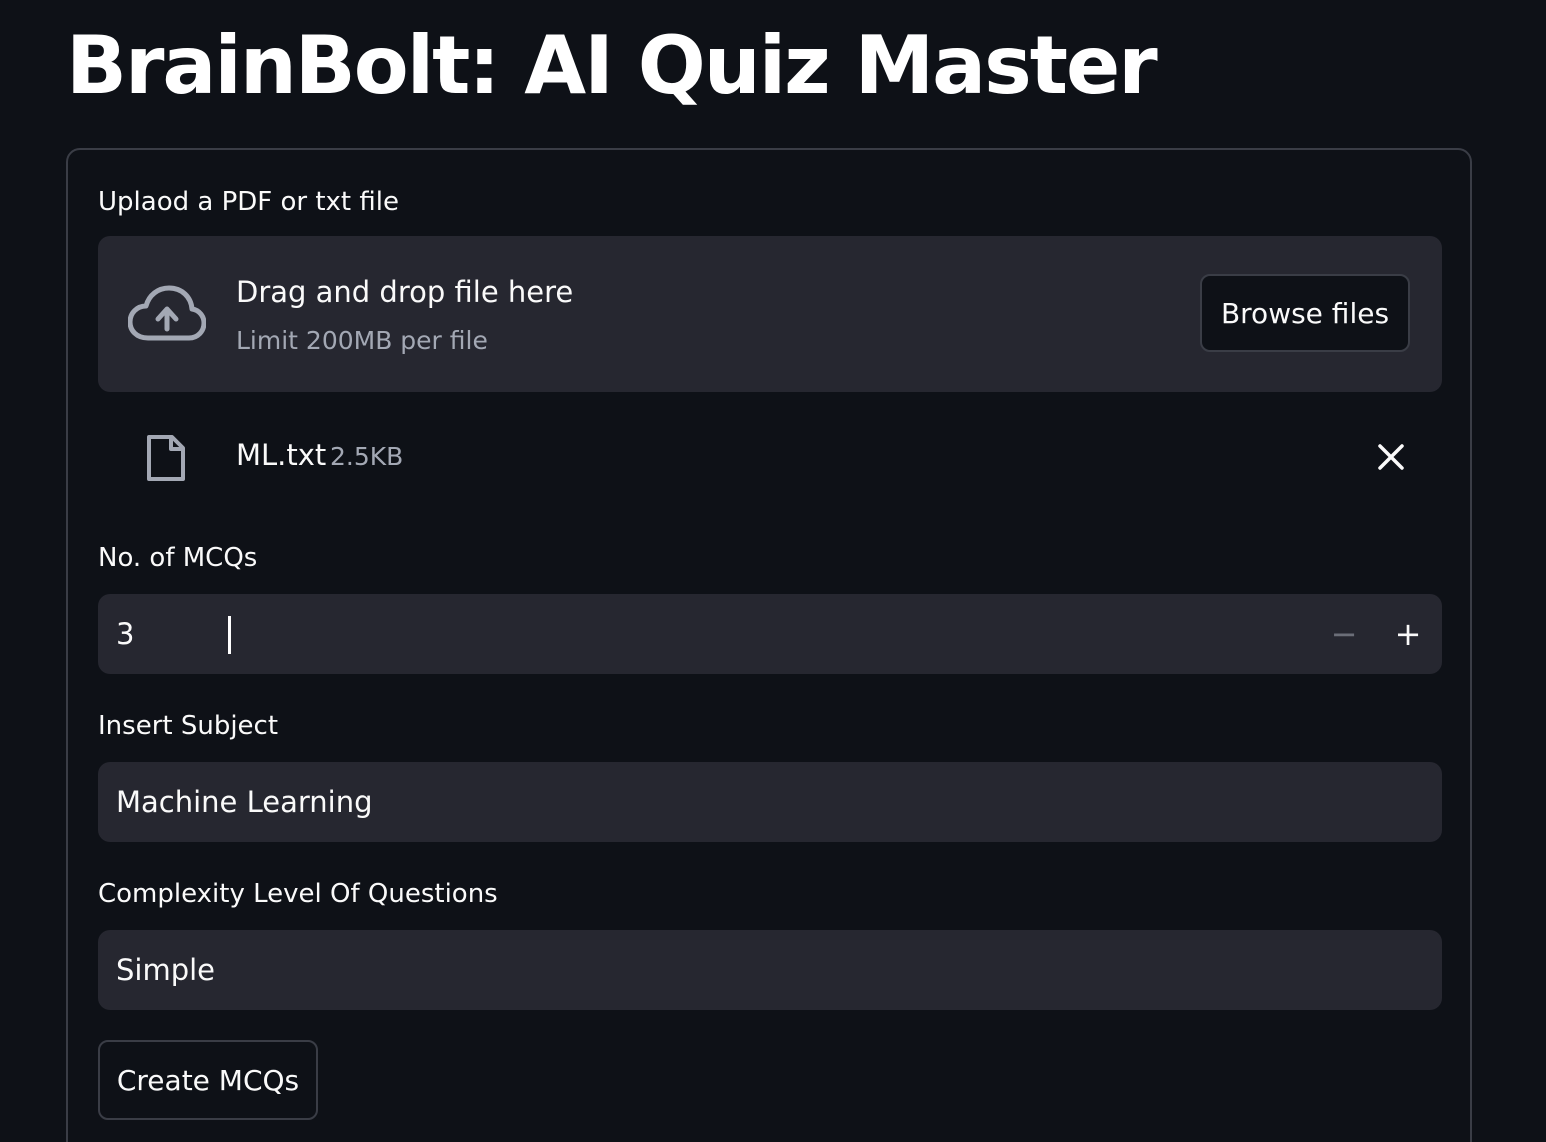  I want to click on complexity-input, so click(770, 970).